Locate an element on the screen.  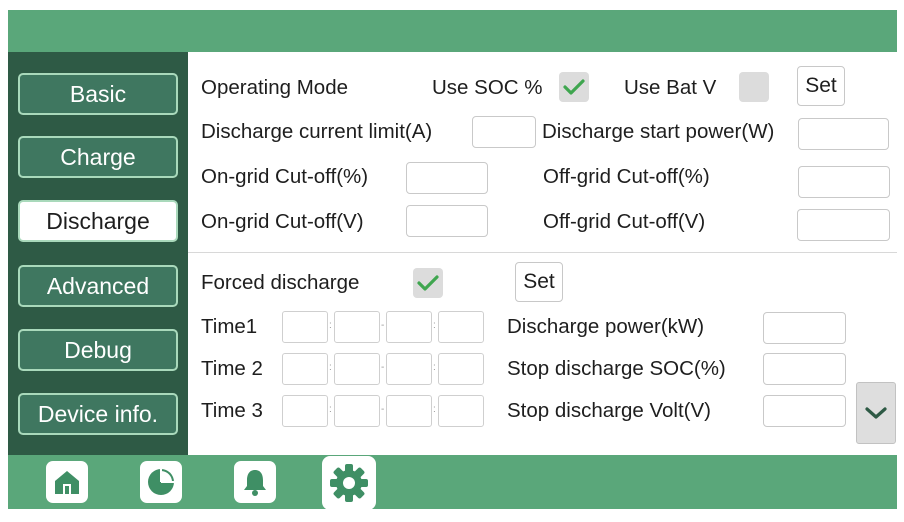
sidebar-item-charge: Charge is located at coordinates (98, 157).